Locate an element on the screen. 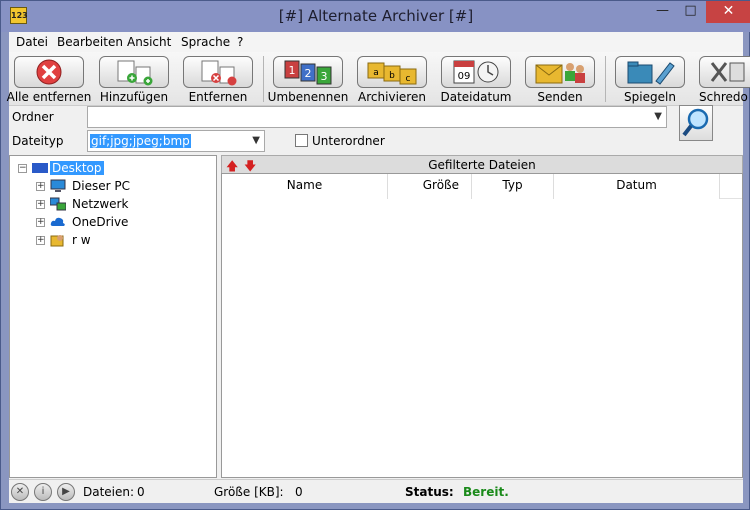 This screenshot has height=510, width=750. remove-all-button: Alle entfernen is located at coordinates (49, 79).